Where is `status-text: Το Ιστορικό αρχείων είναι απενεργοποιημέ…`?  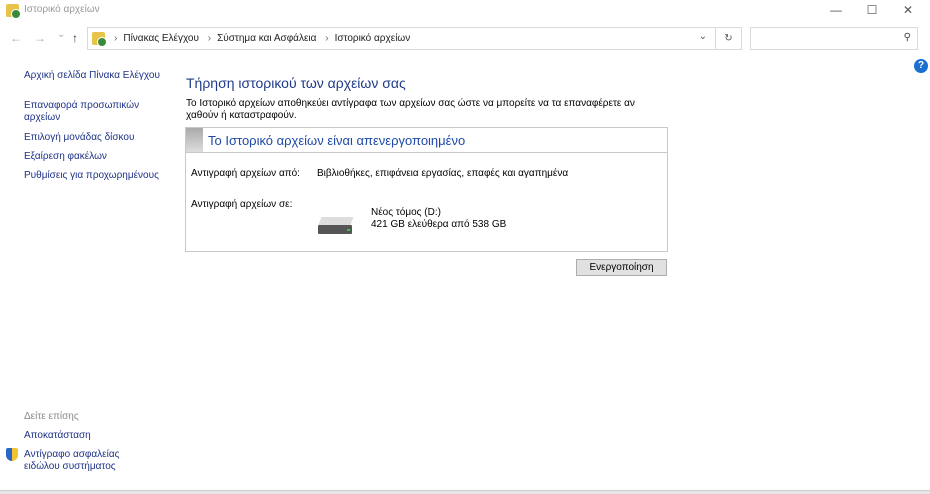
status-text: Το Ιστορικό αρχείων είναι απενεργοποιημέ… is located at coordinates (337, 140).